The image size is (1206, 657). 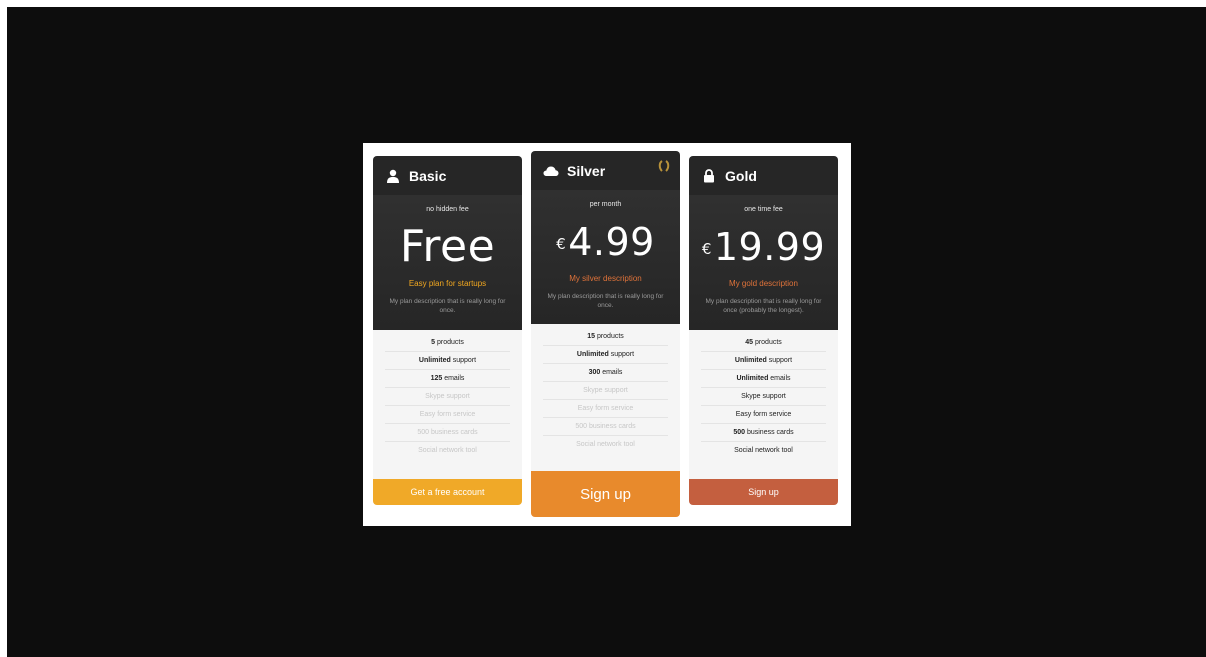 I want to click on feature-highlight: 125, so click(x=436, y=378).